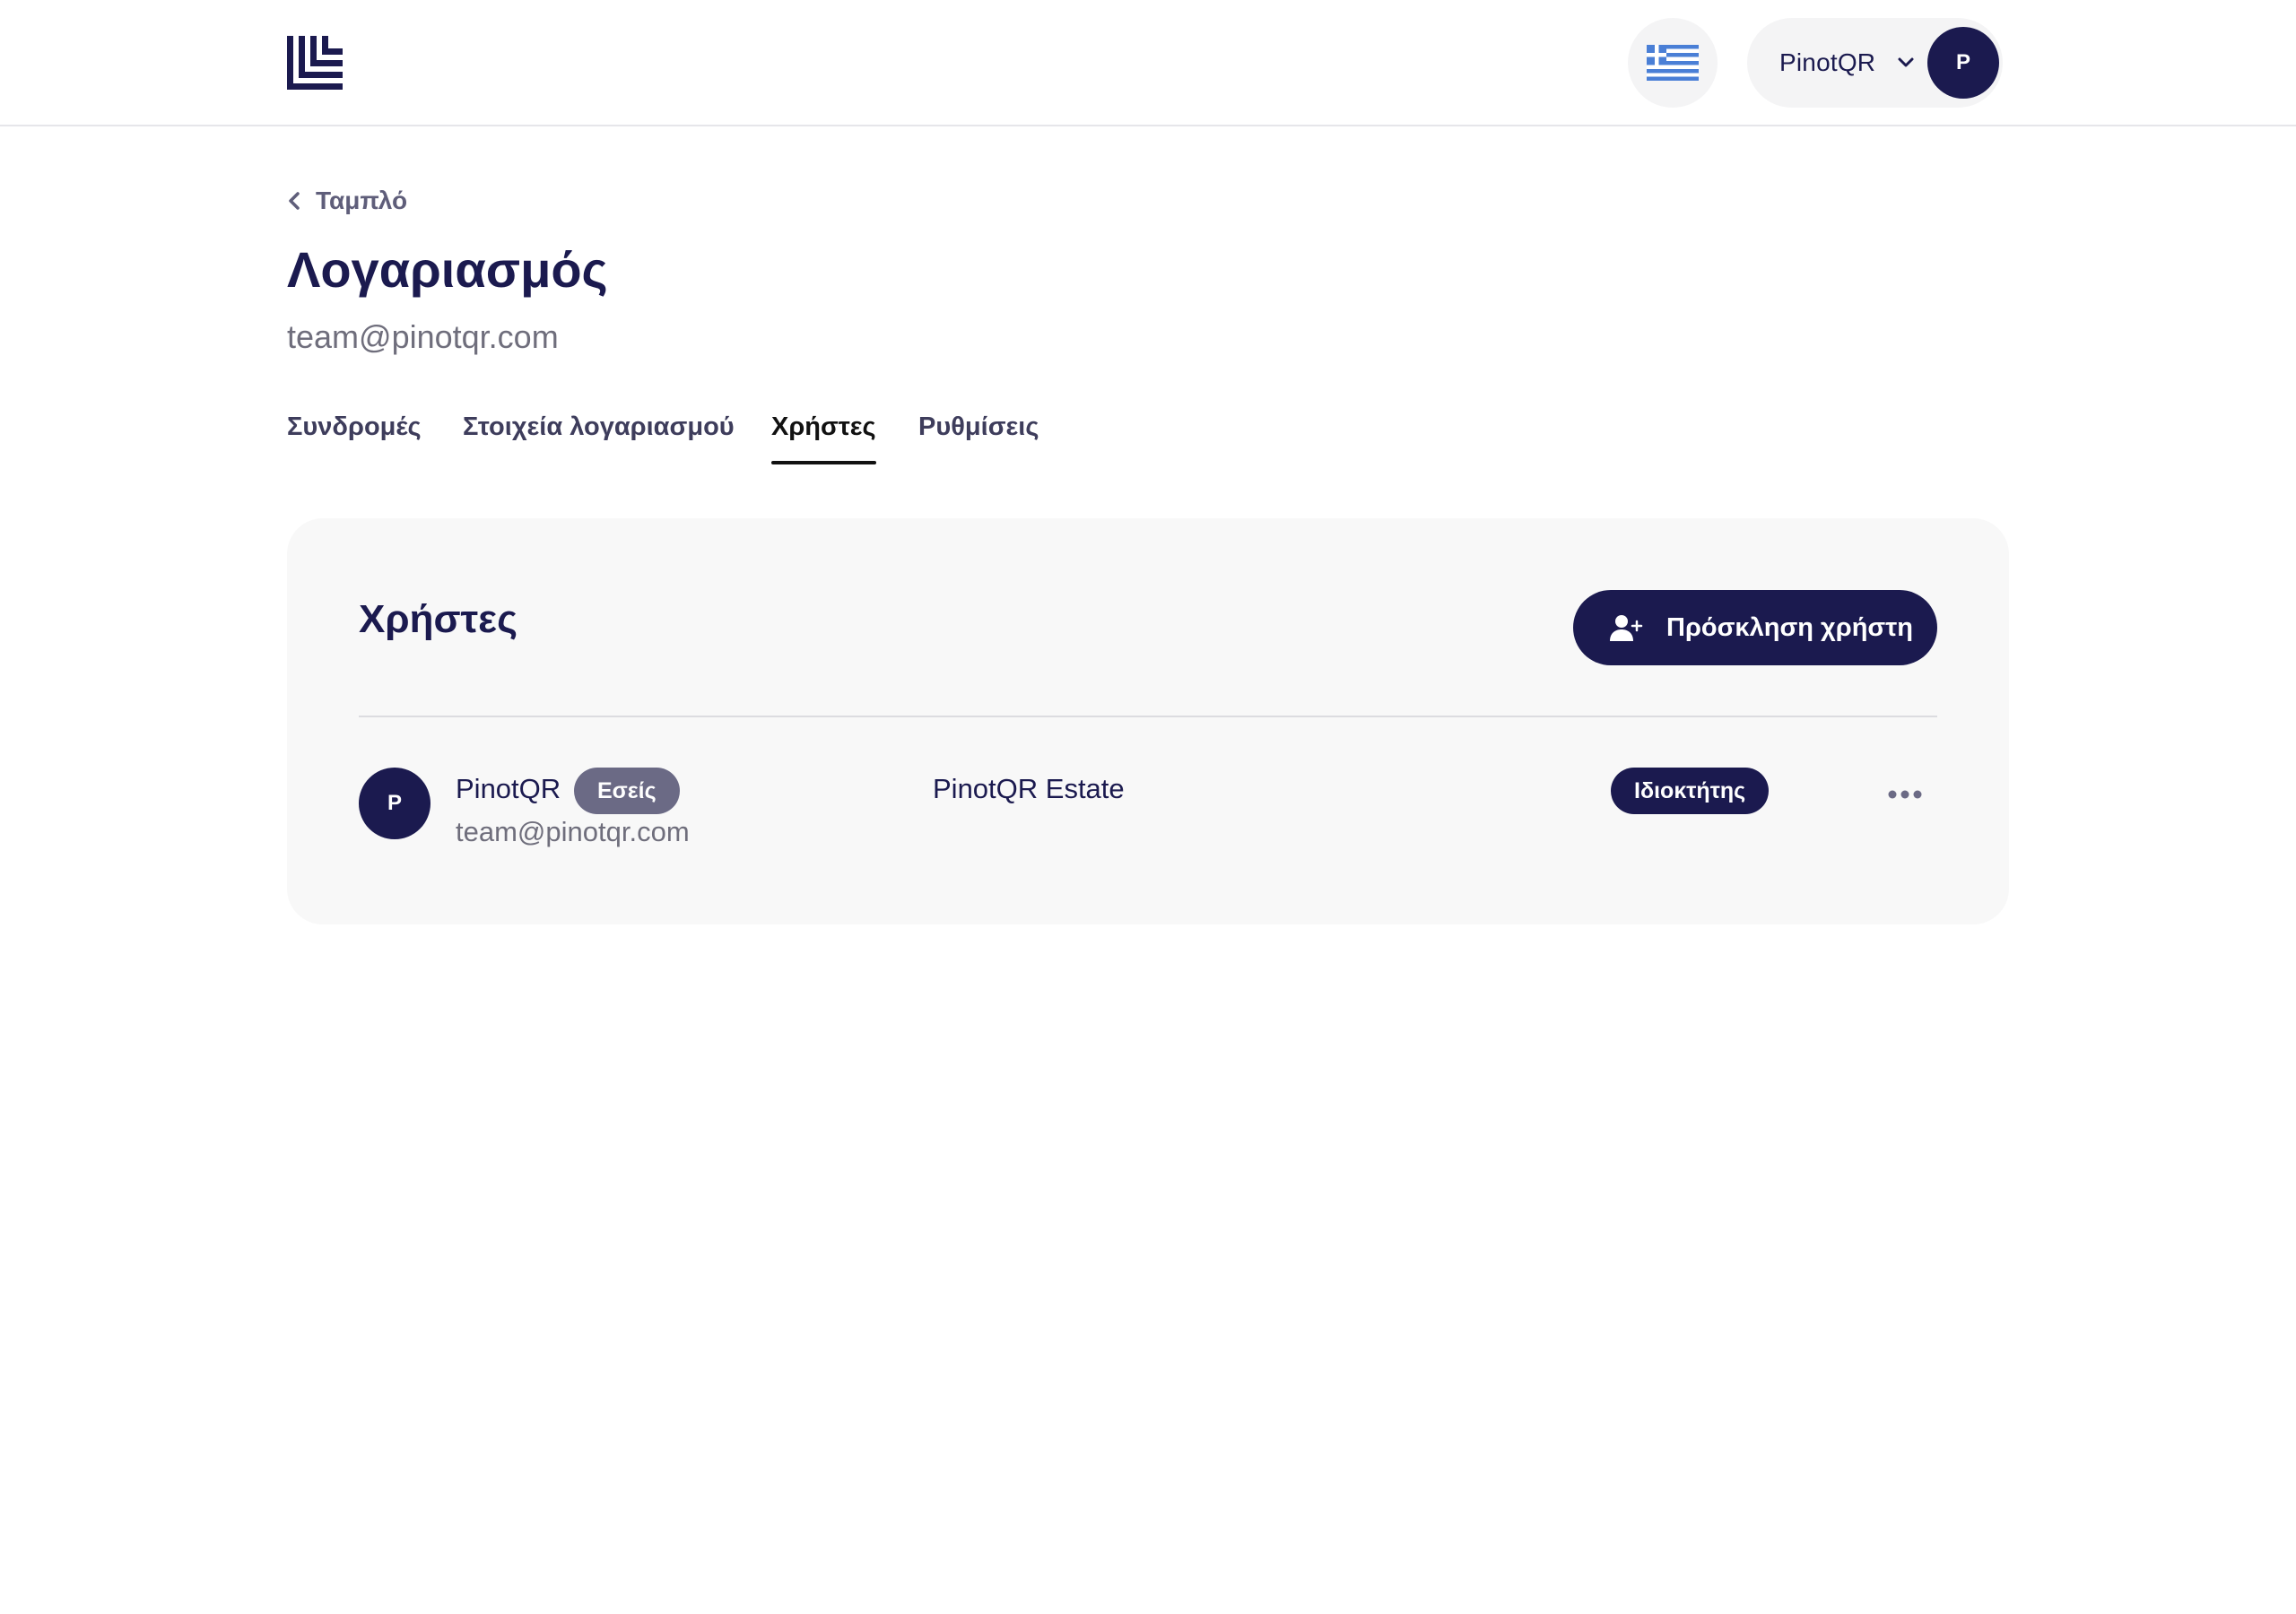  I want to click on invite-user-button: Πρόσκληση χρήστη, so click(1755, 627).